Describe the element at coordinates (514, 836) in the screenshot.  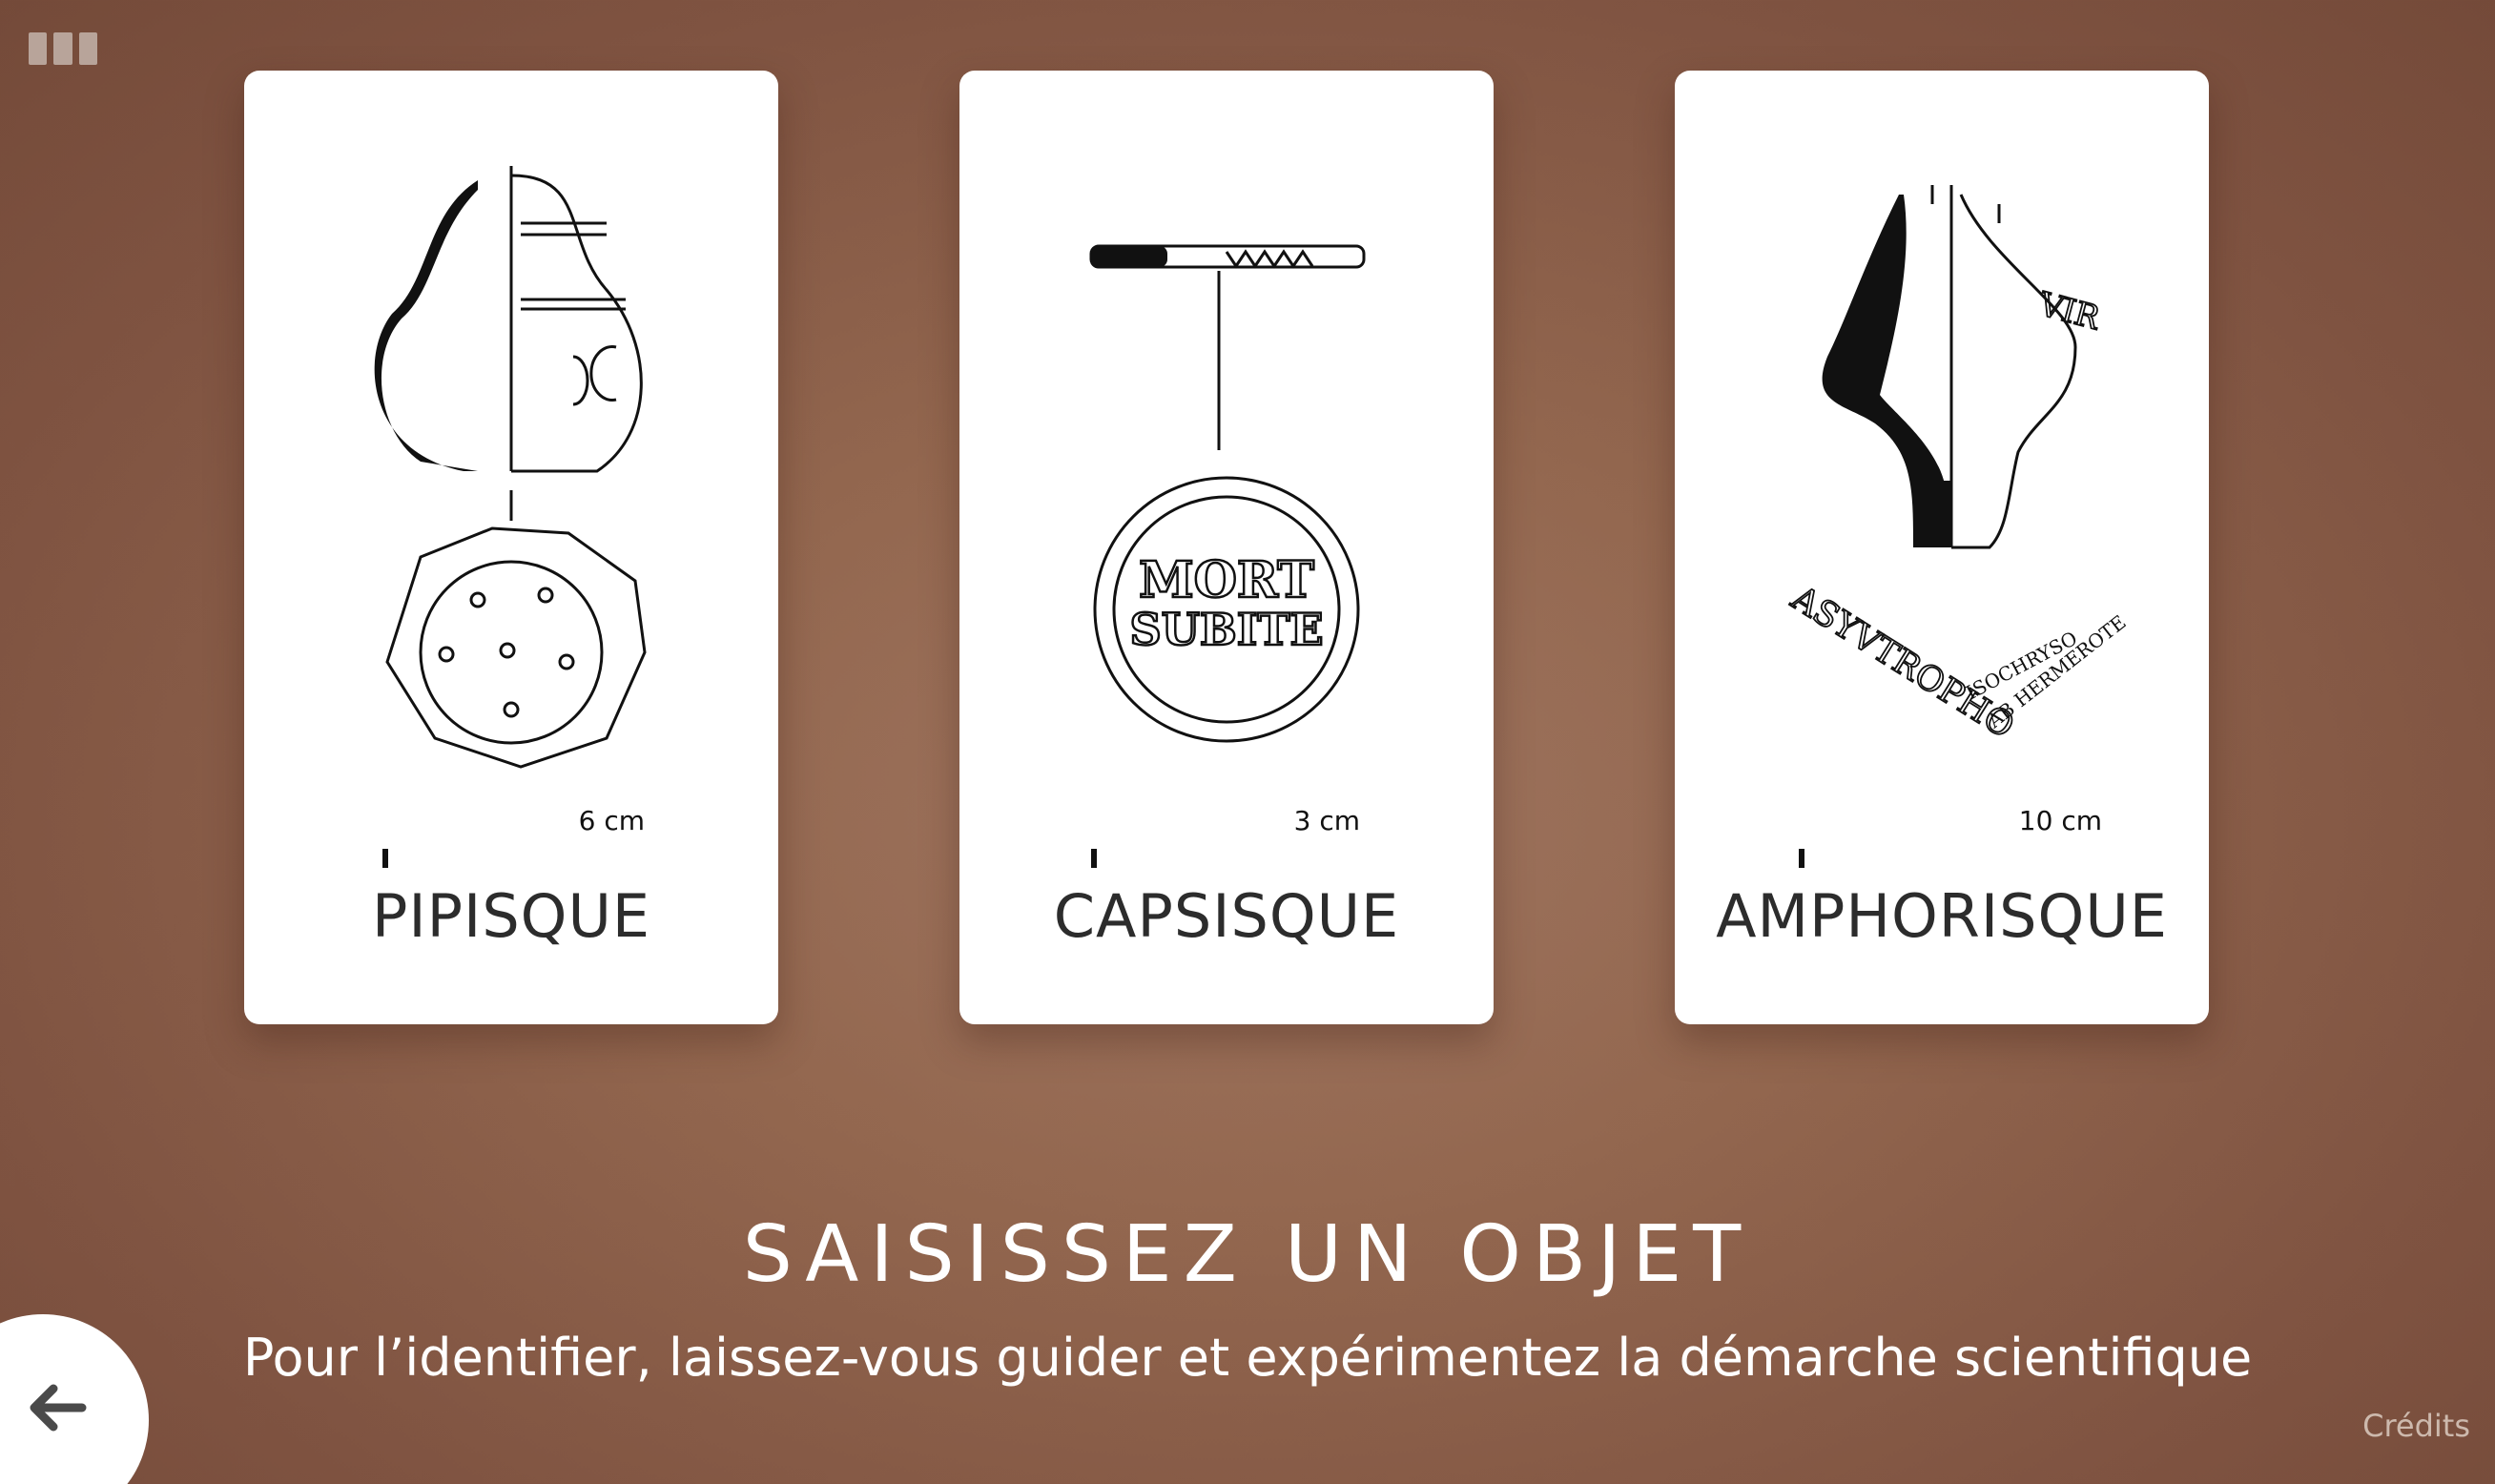
I see `scale-bar: 6 cm` at that location.